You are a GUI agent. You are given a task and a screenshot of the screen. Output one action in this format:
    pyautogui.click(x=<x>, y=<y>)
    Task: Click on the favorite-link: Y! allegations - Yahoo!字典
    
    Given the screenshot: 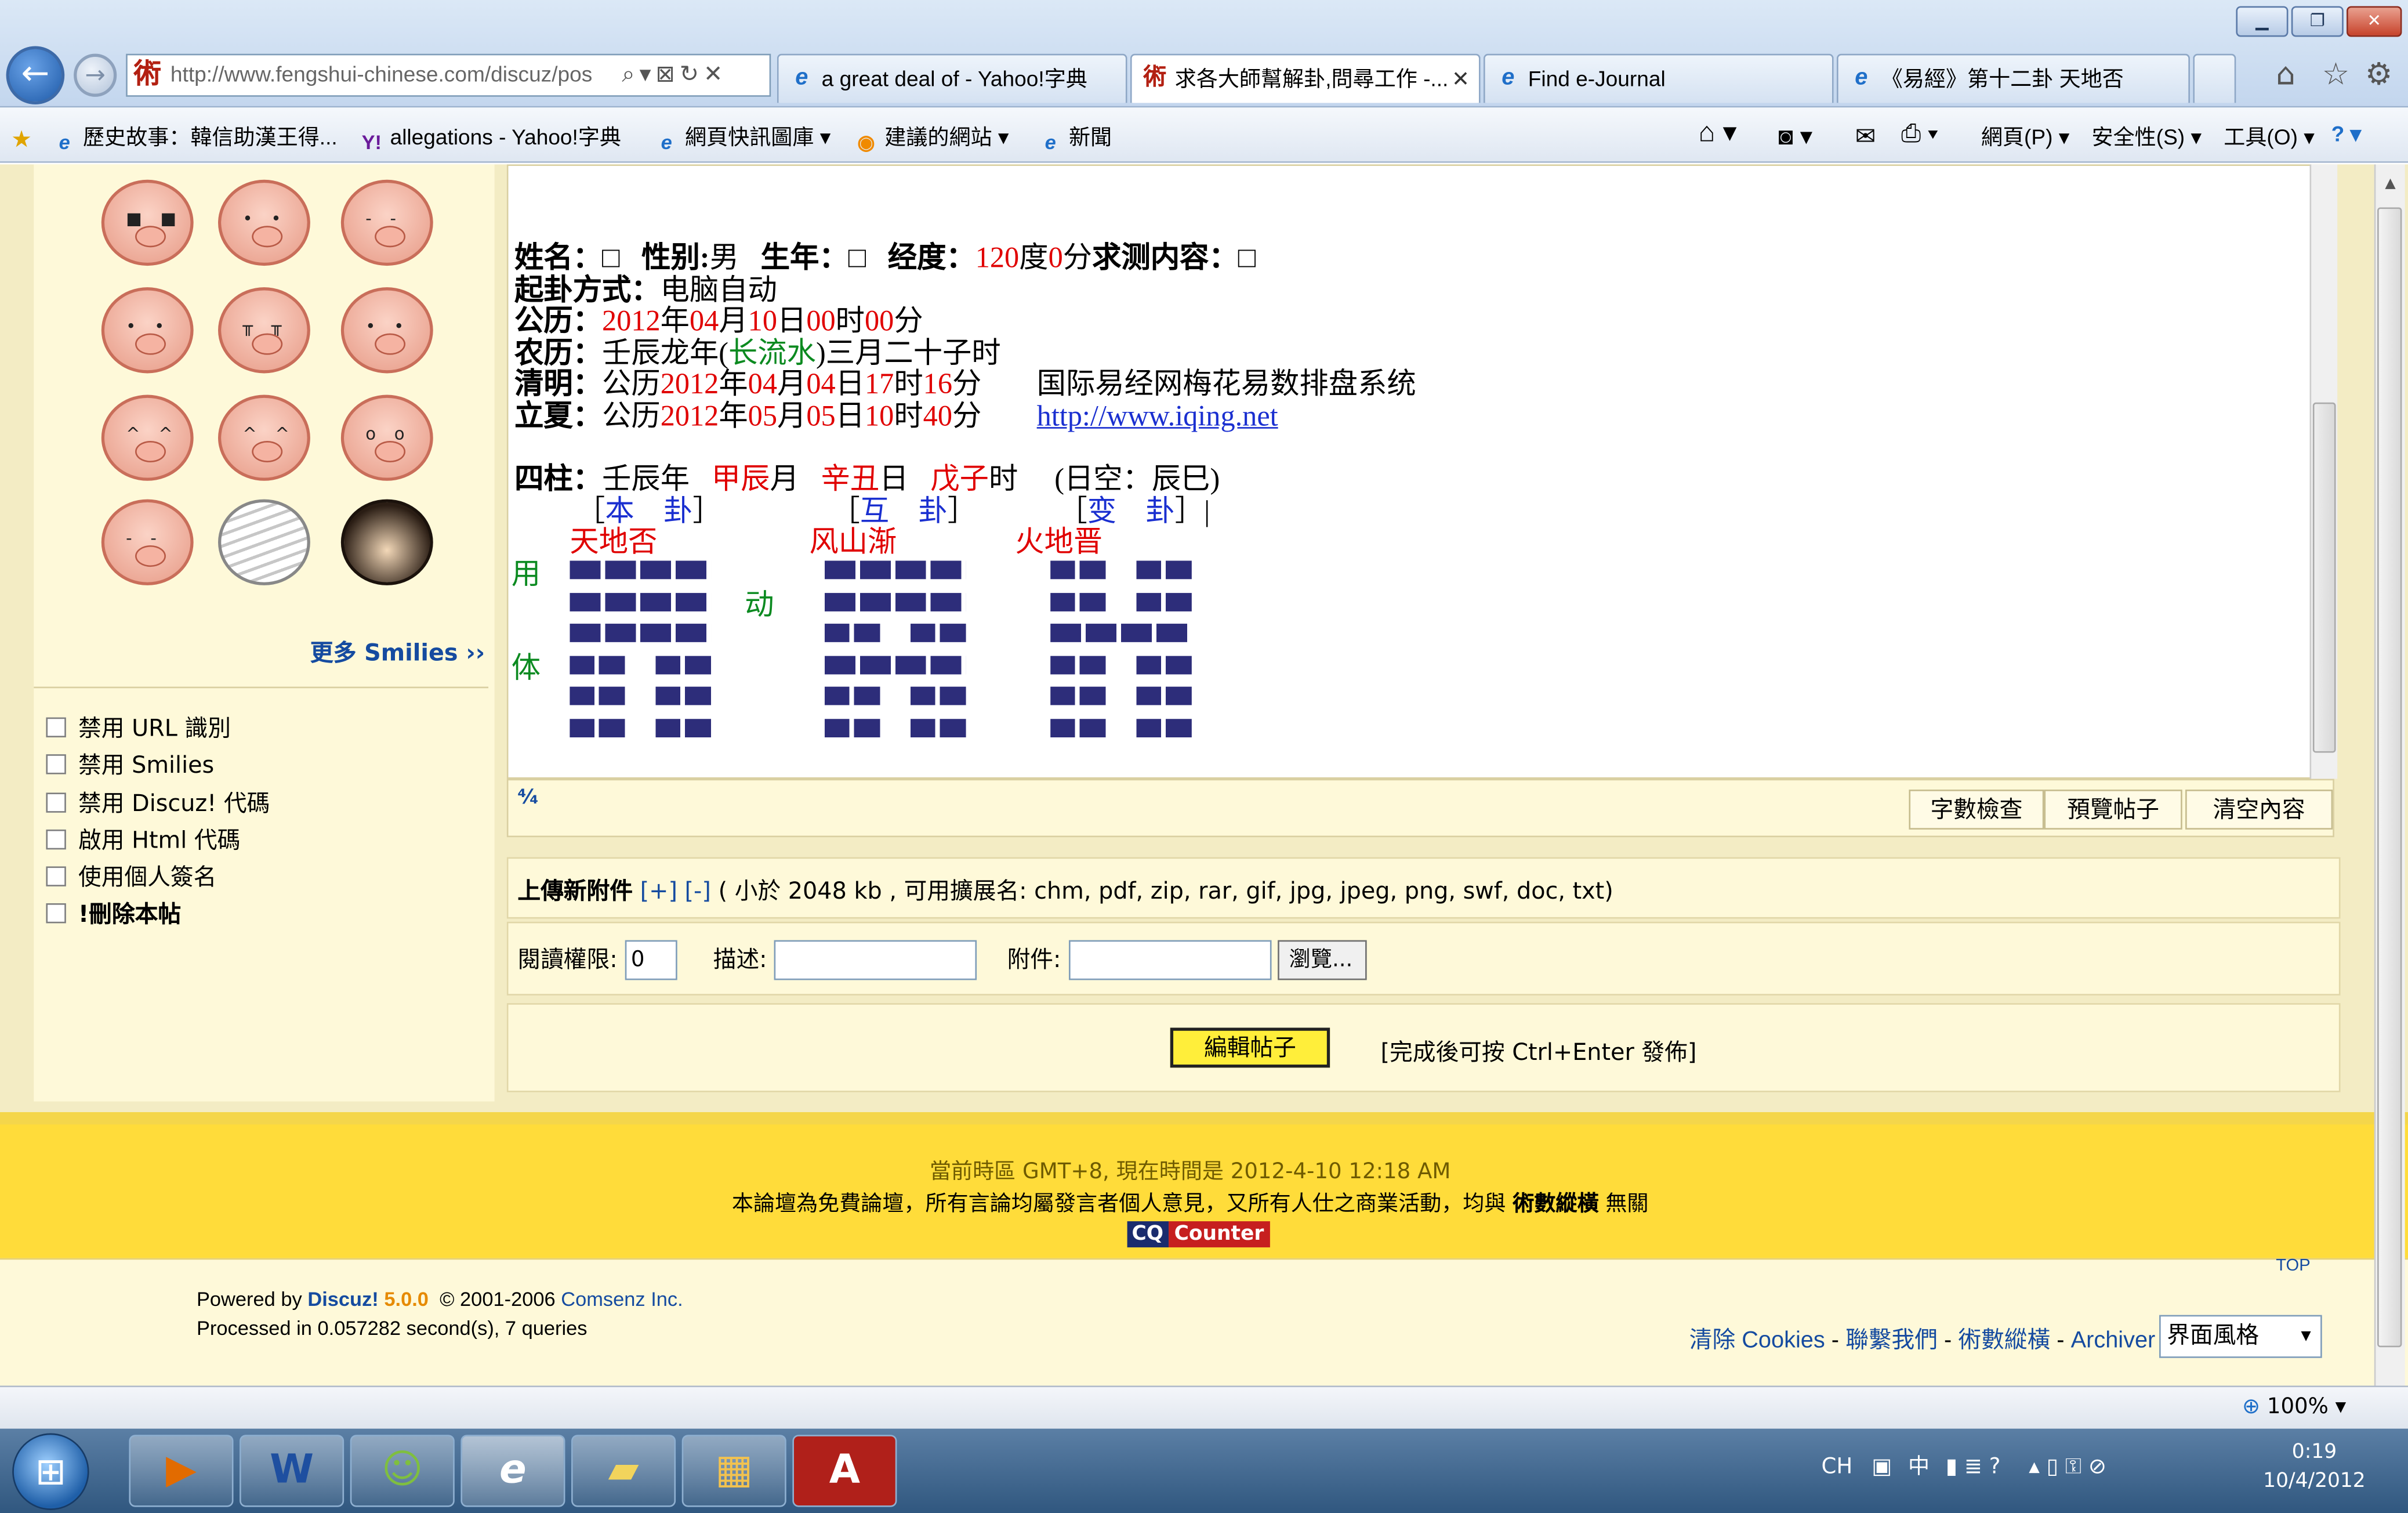 What is the action you would take?
    pyautogui.click(x=490, y=138)
    